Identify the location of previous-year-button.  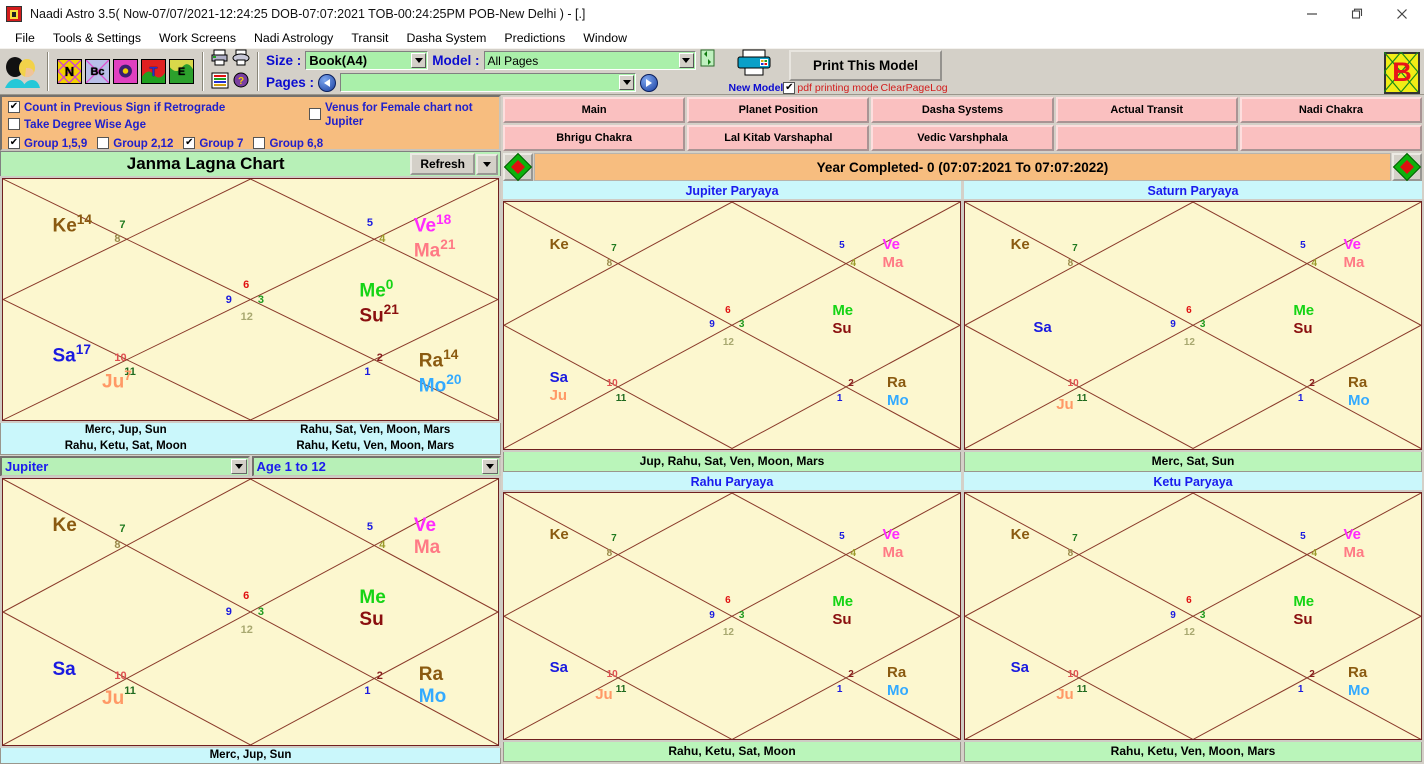
(518, 167).